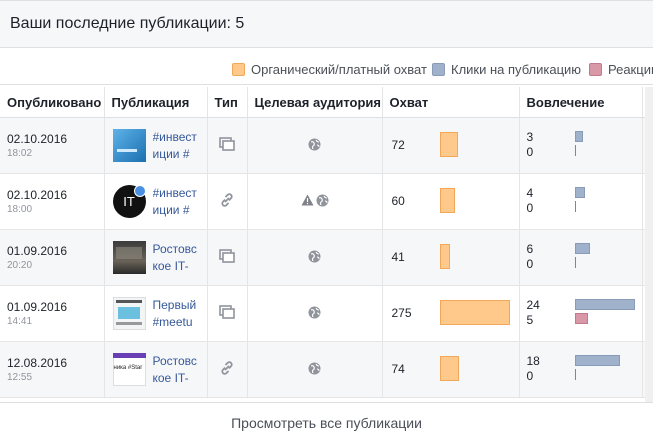  I want to click on column-engagement: Вовлечение, so click(581, 102).